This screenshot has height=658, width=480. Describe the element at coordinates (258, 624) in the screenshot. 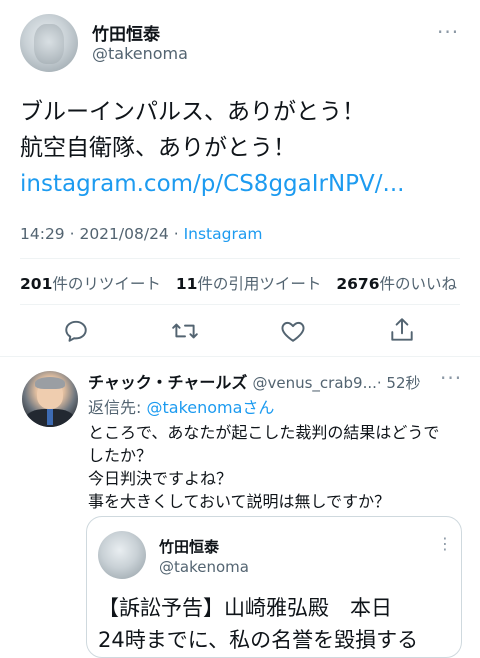

I see `quote-text: 【訴訟予告】山崎雅弘殿 本日 24時までに、私の名誉を毀損する` at that location.